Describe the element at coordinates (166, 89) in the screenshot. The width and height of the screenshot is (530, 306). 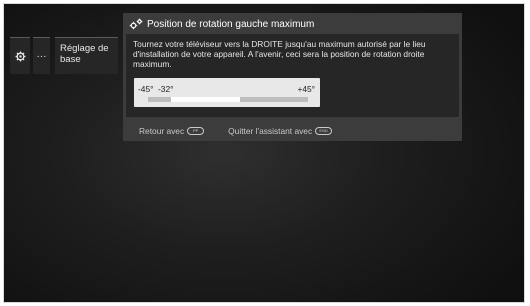
I see `slider-current-value: -32°` at that location.